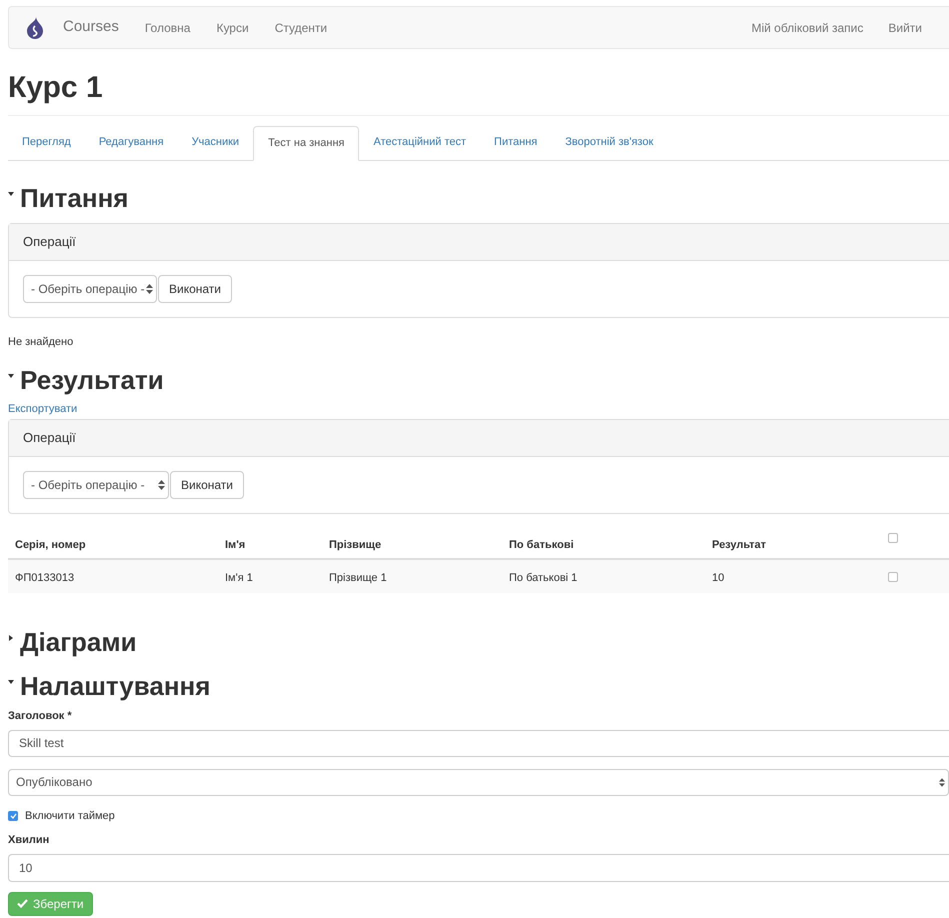 The width and height of the screenshot is (949, 918). What do you see at coordinates (22, 903) in the screenshot?
I see `checkmark-icon` at bounding box center [22, 903].